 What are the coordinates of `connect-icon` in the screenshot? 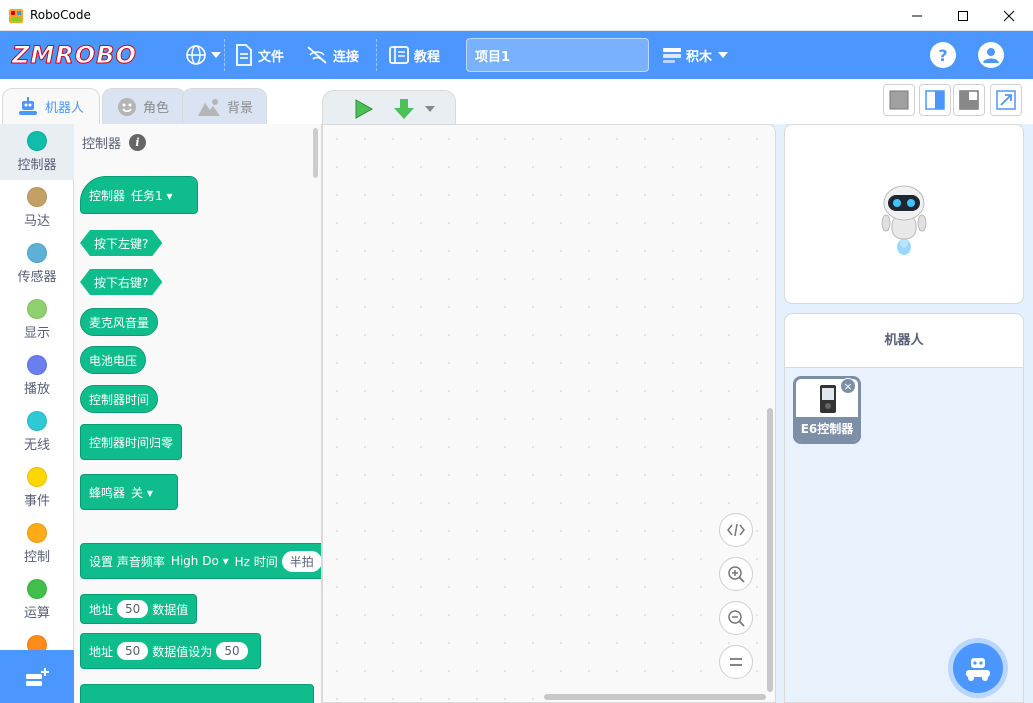 It's located at (317, 55).